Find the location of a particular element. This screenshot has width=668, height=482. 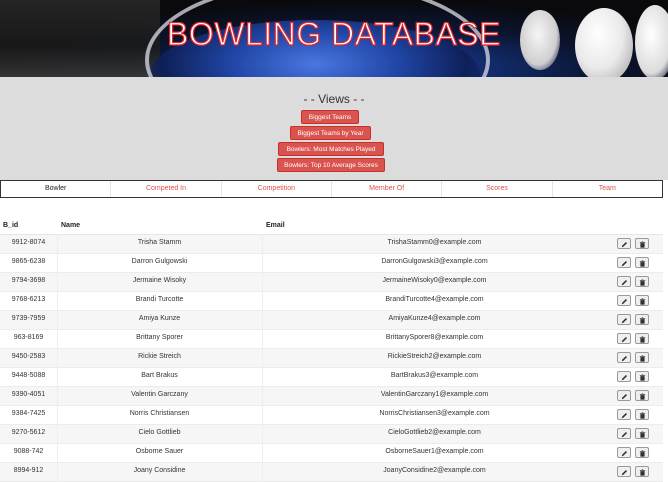

cell-name: Trisha Stamm is located at coordinates (159, 242).